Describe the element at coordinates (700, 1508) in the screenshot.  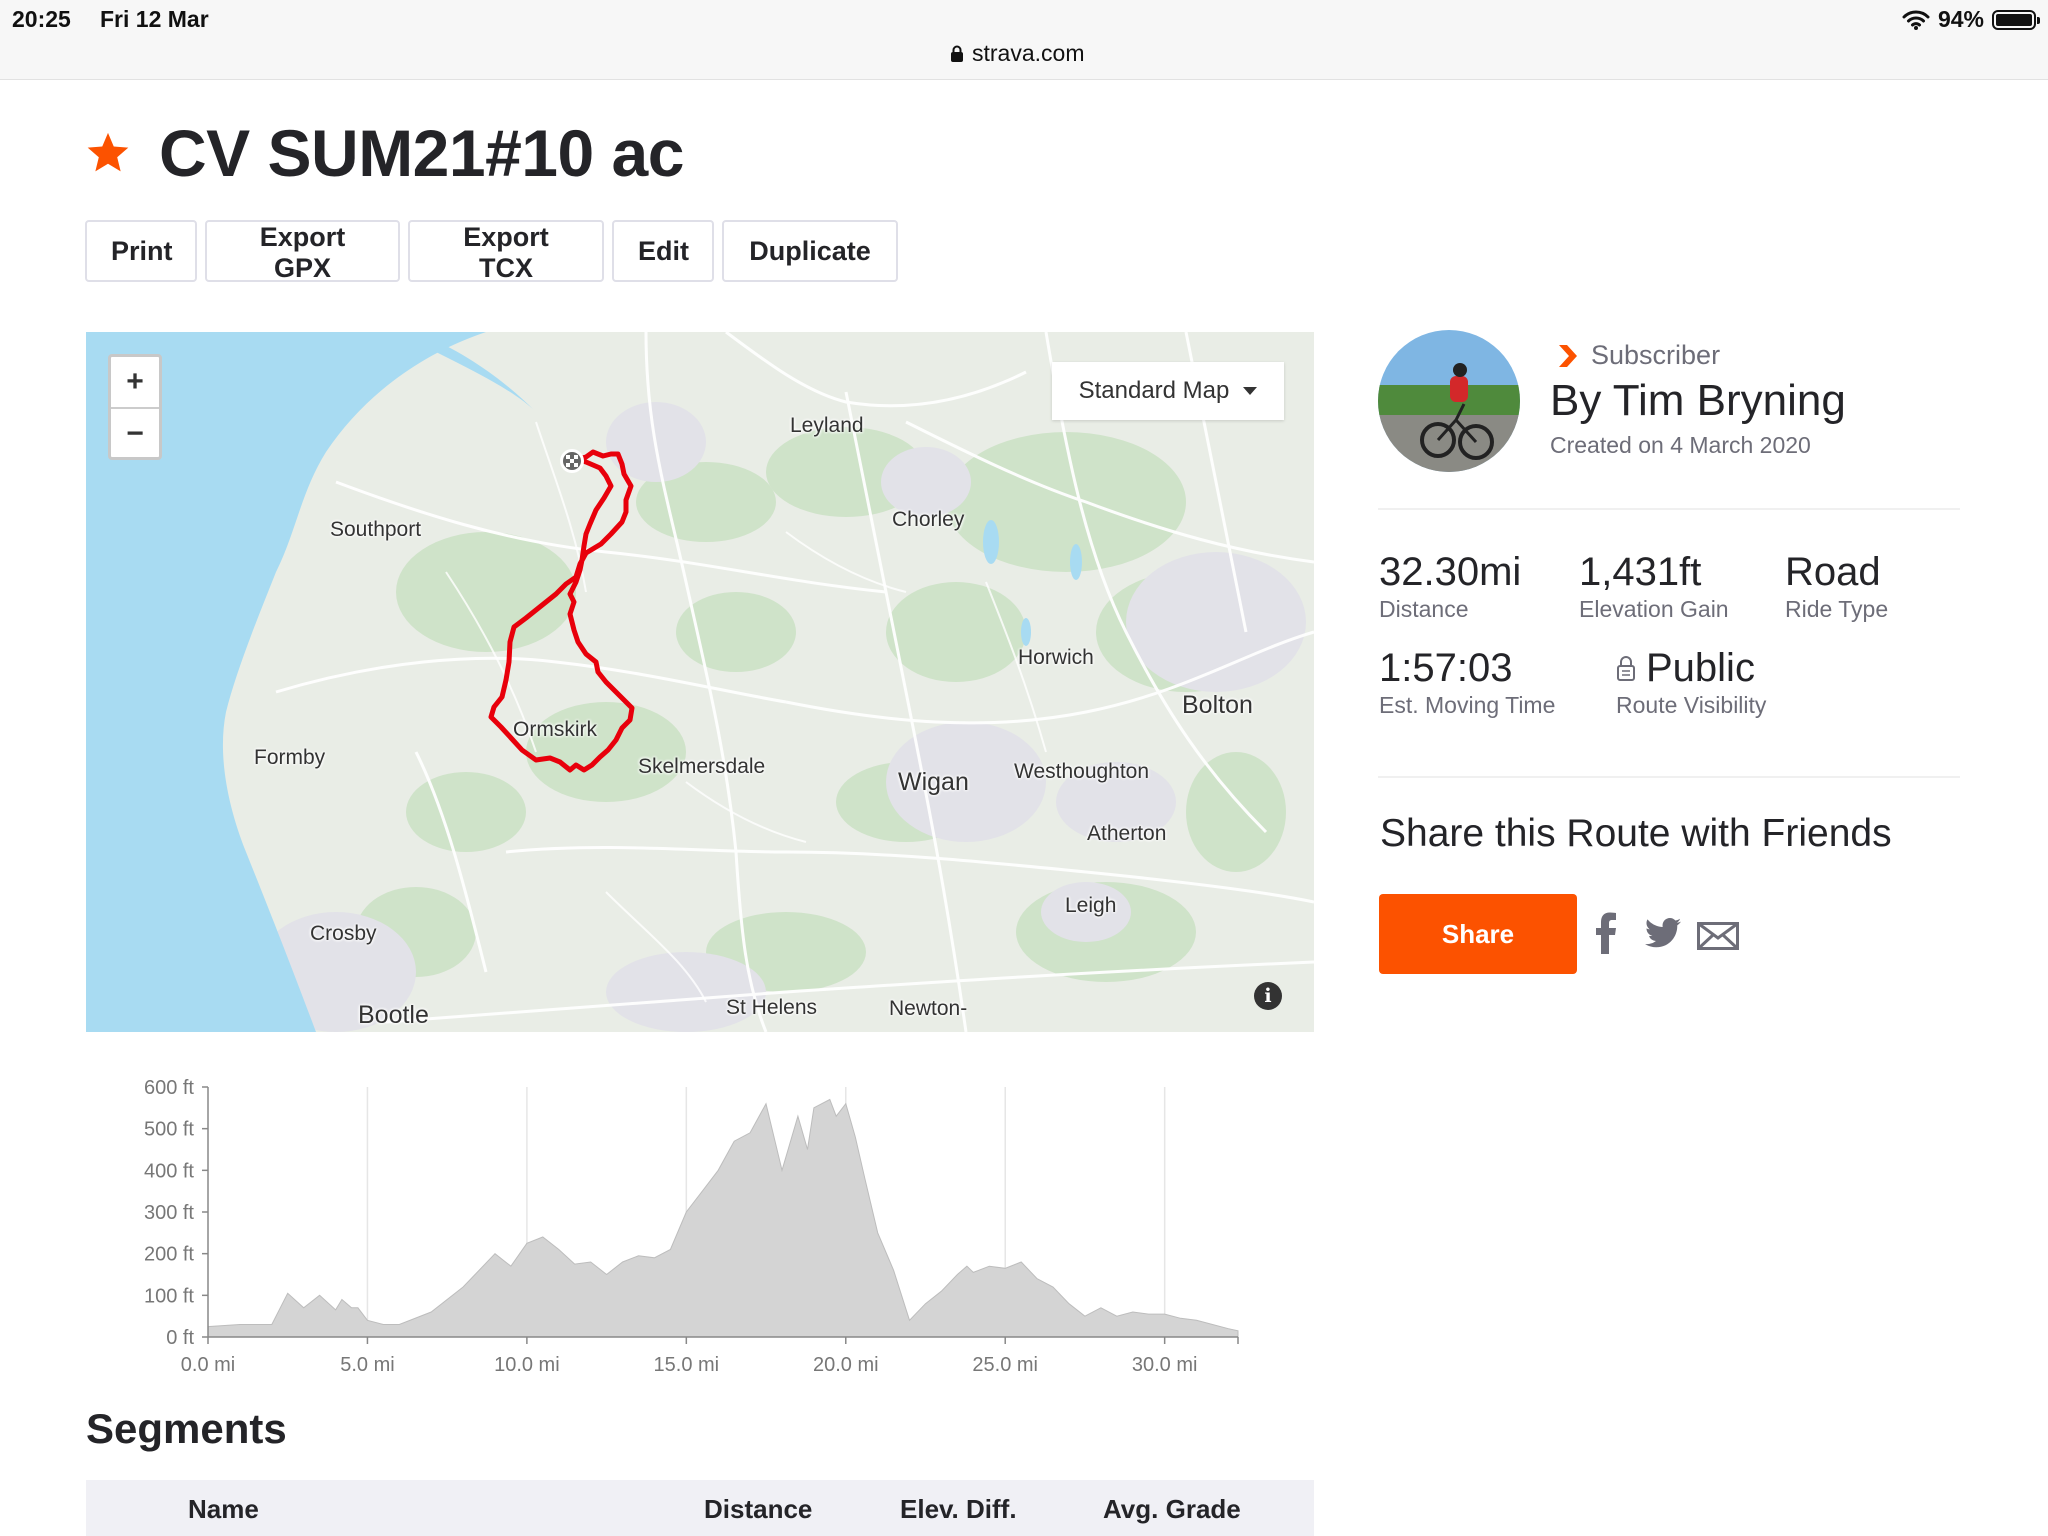
I see `segments-table-header: Name Distance Elev. Diff. Avg. Grade` at that location.